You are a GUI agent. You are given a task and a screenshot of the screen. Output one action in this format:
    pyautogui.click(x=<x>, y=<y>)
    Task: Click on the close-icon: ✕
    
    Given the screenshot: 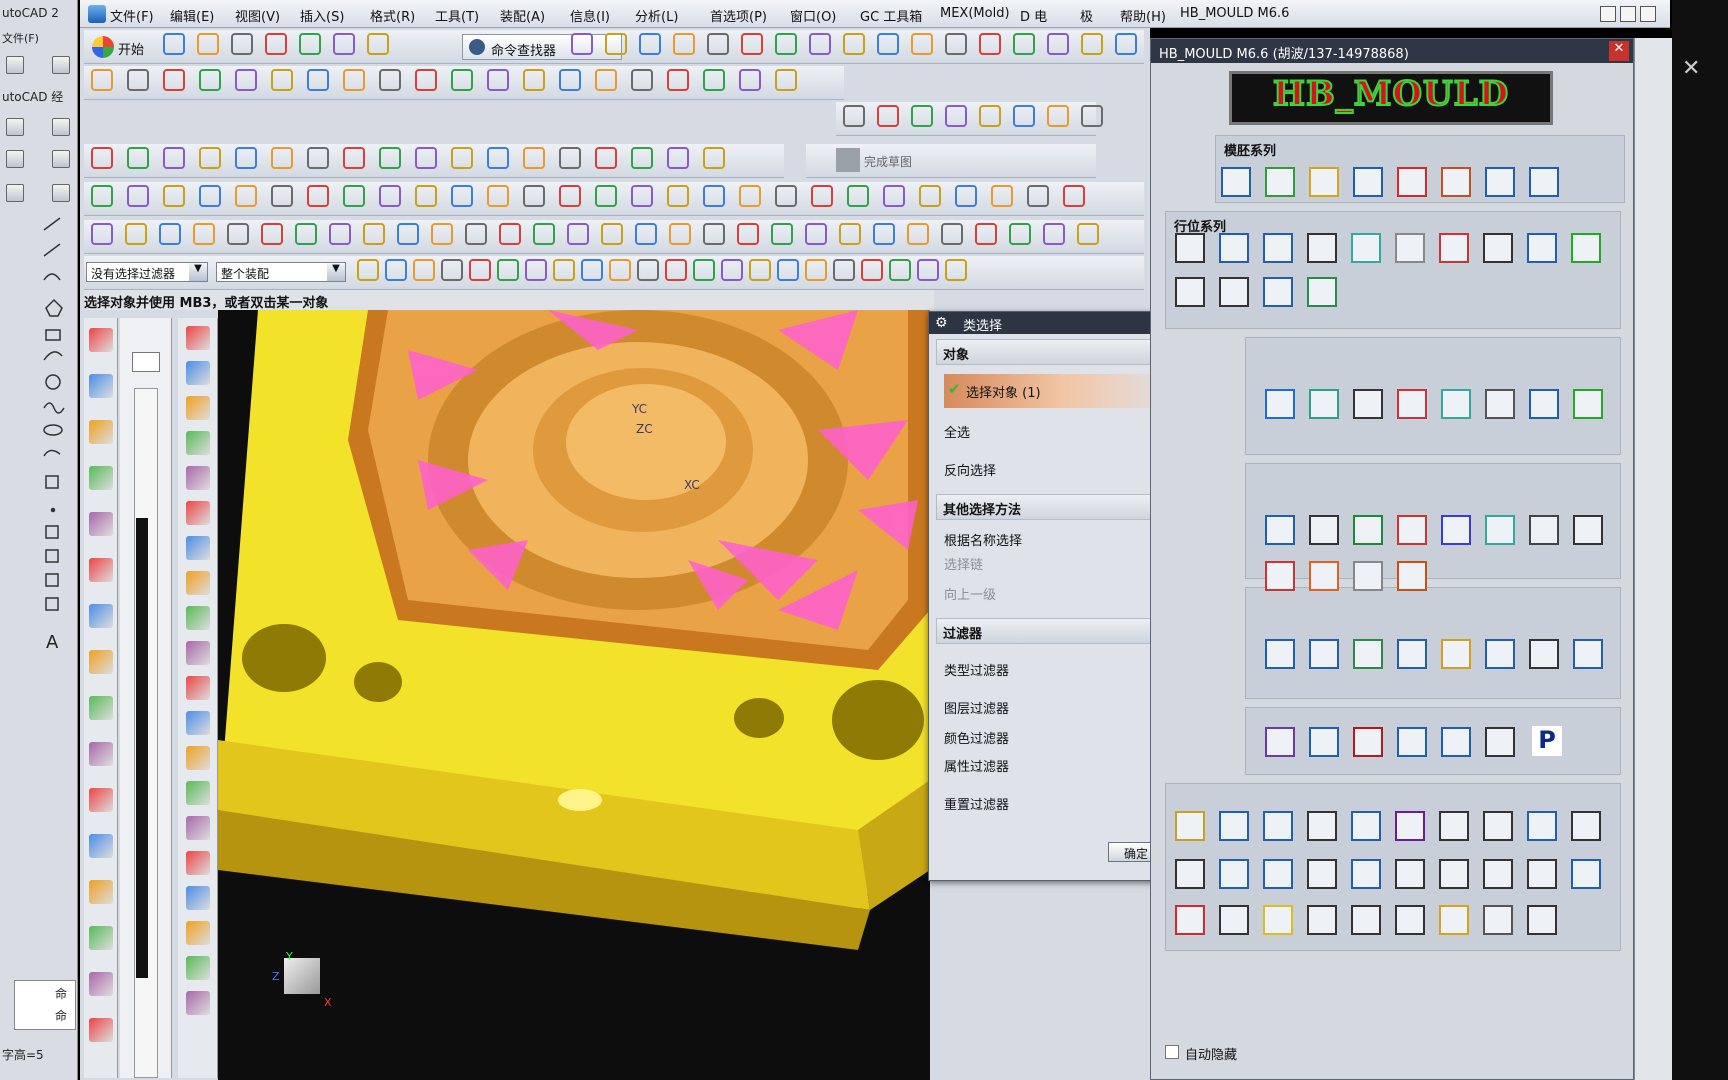 What is the action you would take?
    pyautogui.click(x=1691, y=68)
    